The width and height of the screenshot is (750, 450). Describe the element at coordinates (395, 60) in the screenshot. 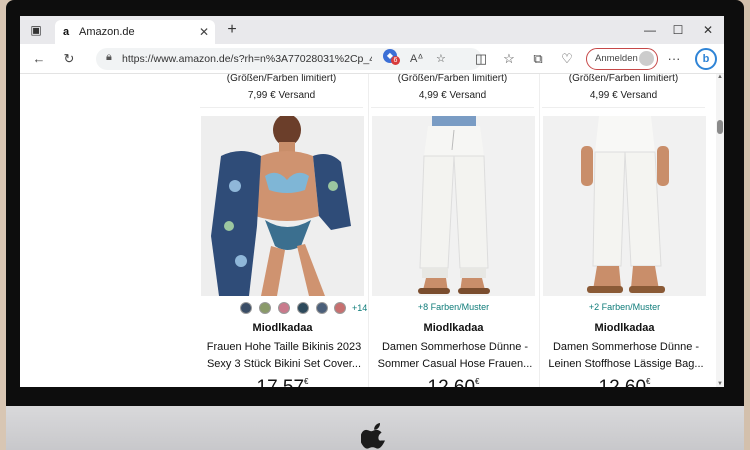

I see `extension-badge-count: 6` at that location.